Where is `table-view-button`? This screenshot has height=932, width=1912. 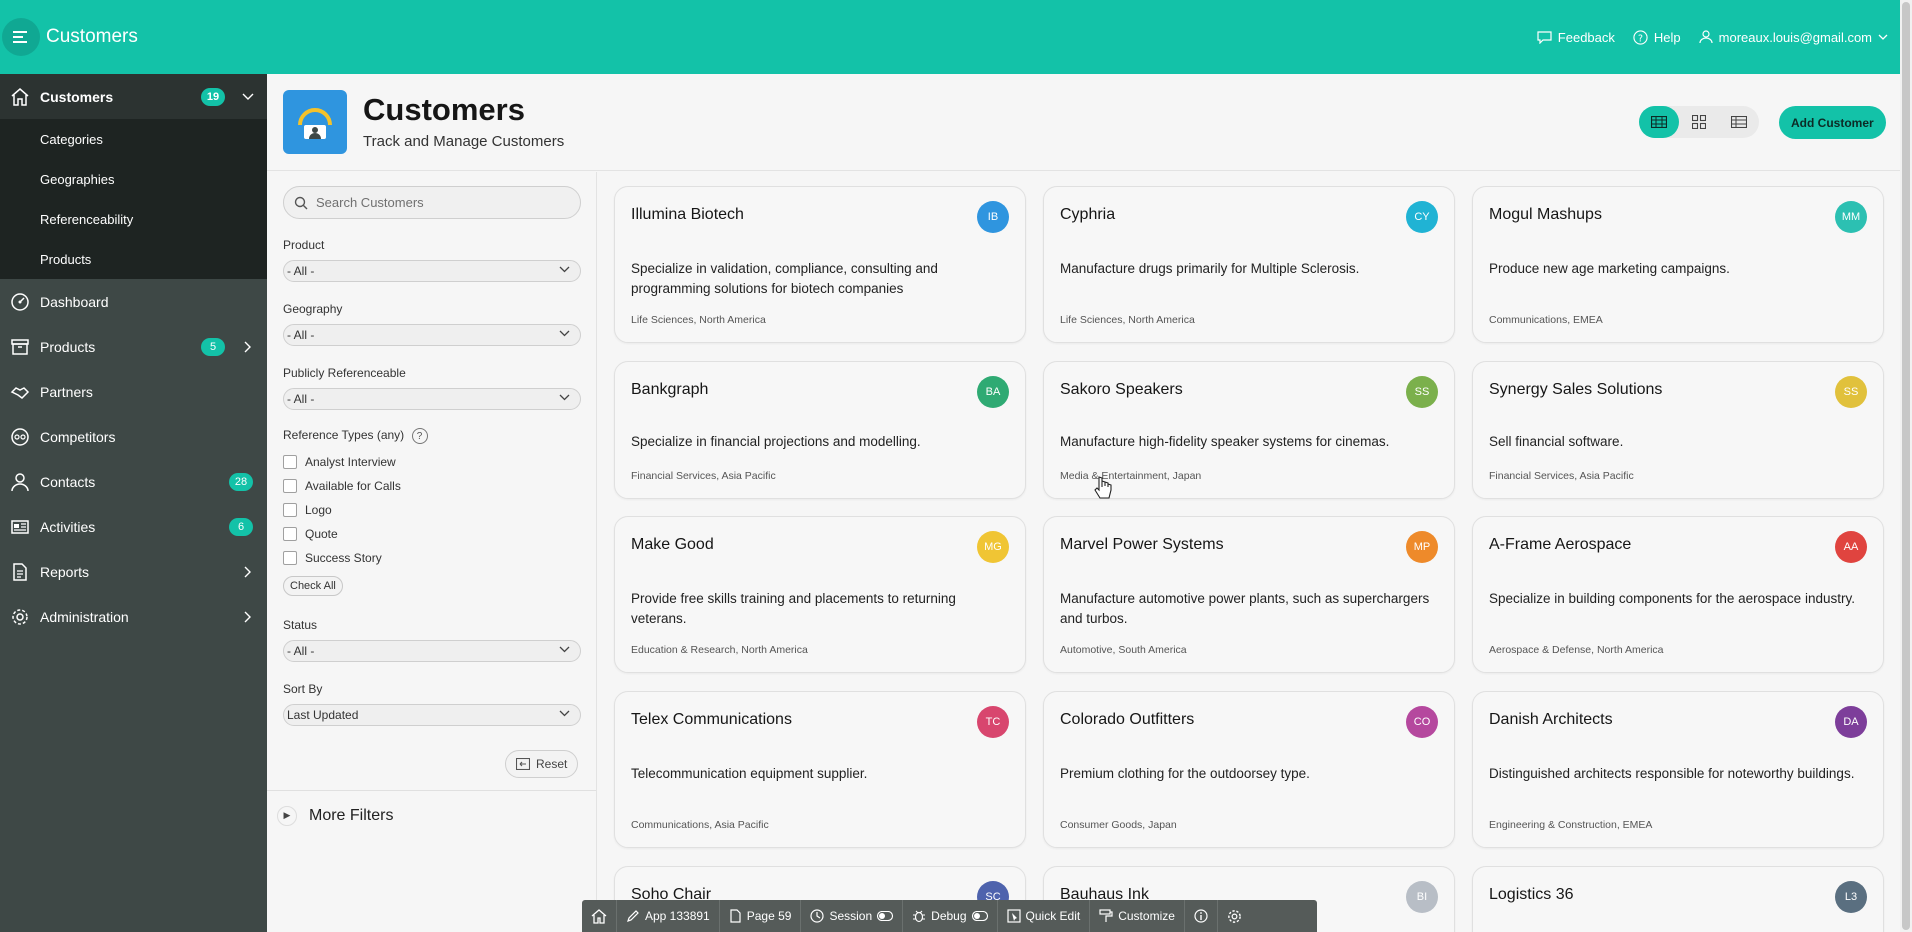
table-view-button is located at coordinates (1739, 122).